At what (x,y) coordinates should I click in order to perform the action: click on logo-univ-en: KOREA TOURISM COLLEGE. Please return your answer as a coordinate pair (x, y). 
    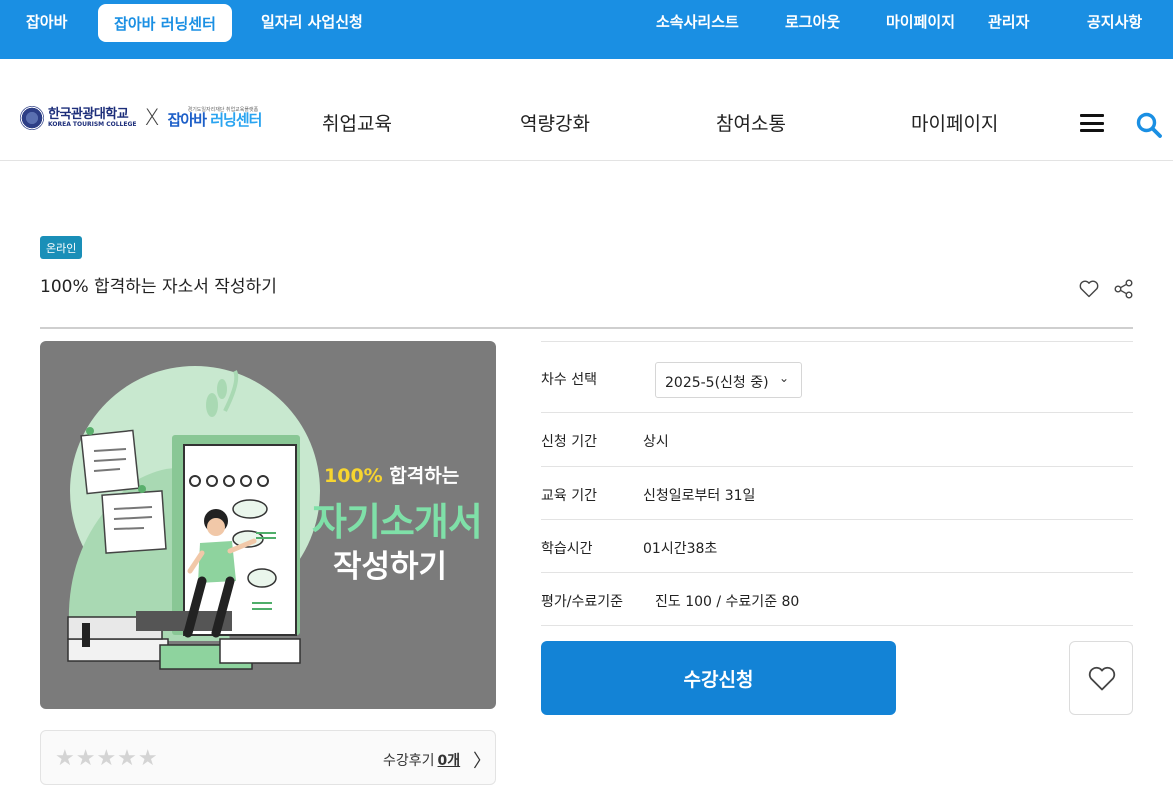
    Looking at the image, I should click on (92, 124).